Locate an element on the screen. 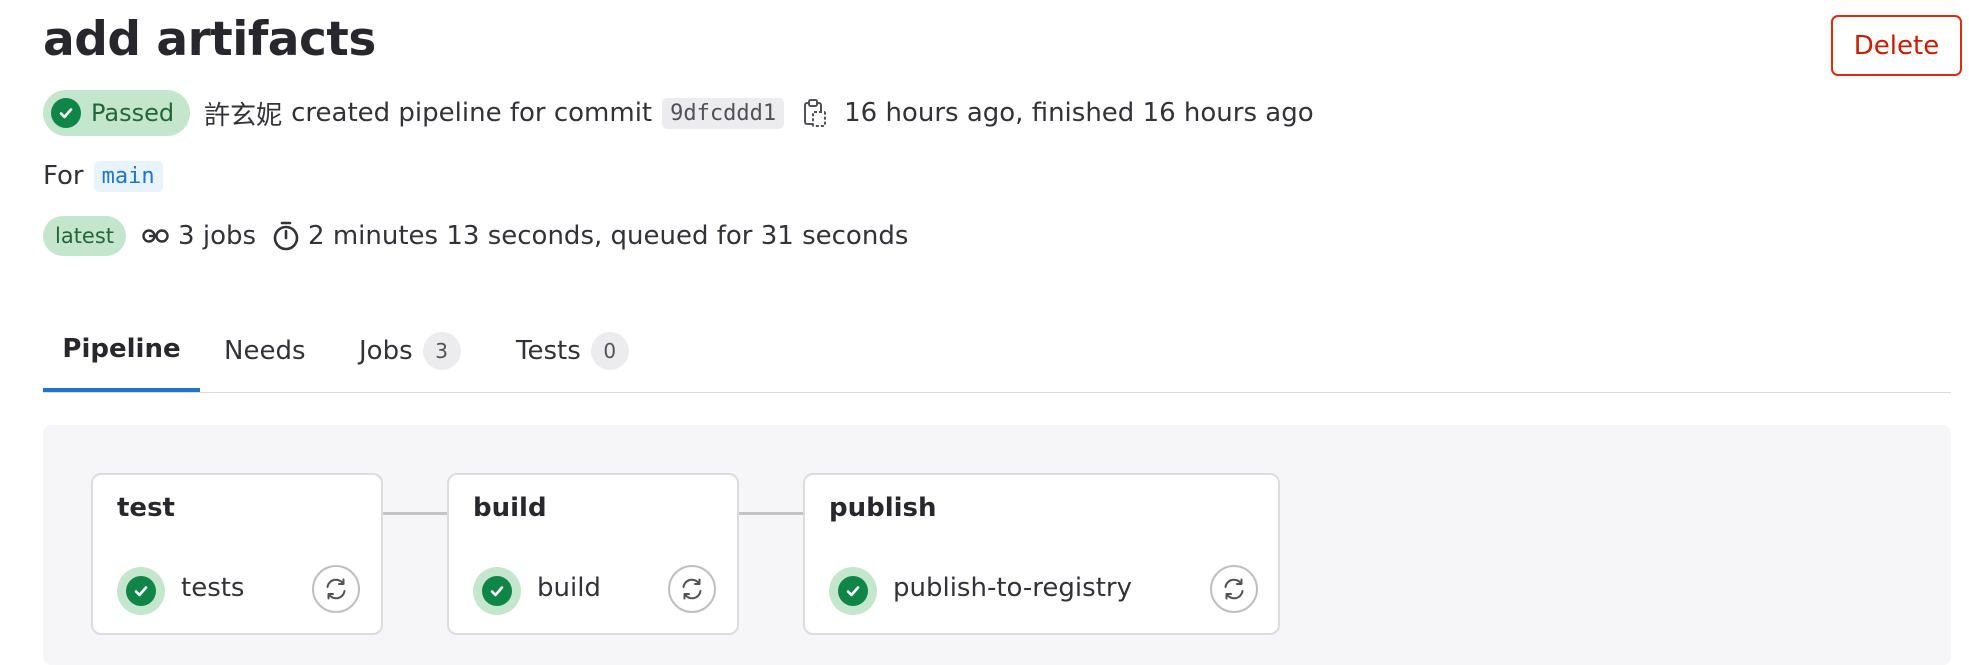 Image resolution: width=1969 pixels, height=665 pixels. pipeline-icon is located at coordinates (156, 236).